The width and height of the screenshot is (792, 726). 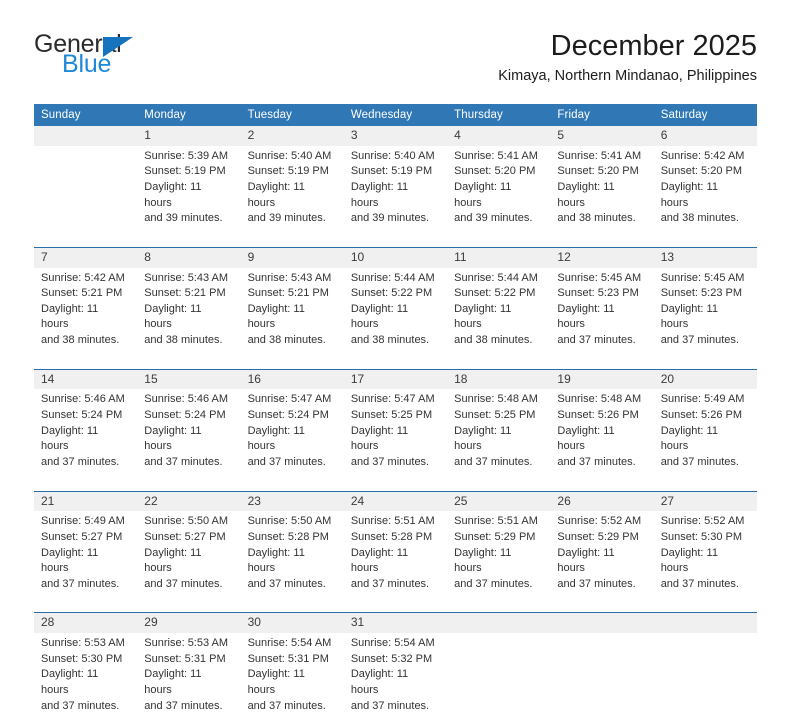 I want to click on general-blue-logo: General Blue, so click(x=134, y=59).